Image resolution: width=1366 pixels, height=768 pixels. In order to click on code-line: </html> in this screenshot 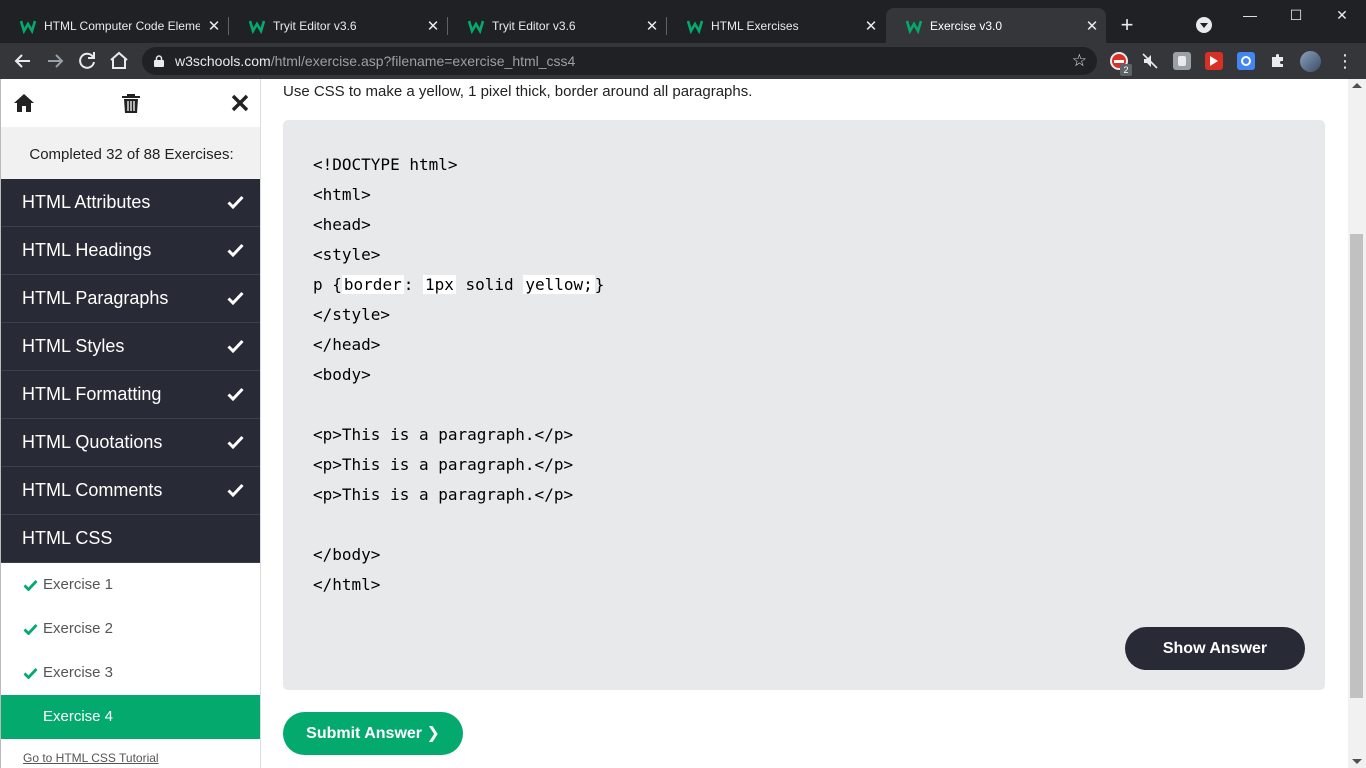, I will do `click(347, 584)`.